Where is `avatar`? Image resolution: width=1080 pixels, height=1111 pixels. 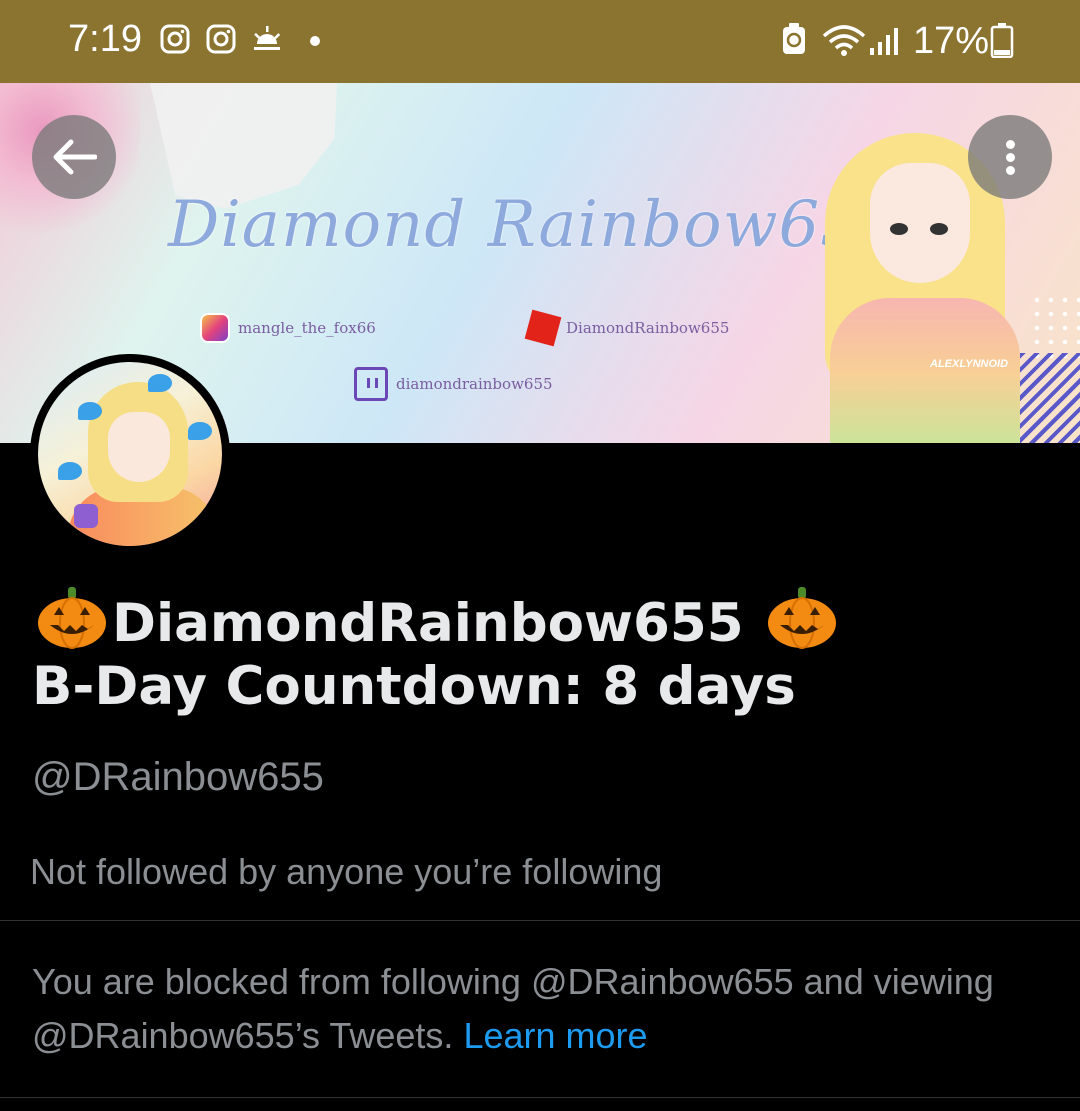
avatar is located at coordinates (130, 454).